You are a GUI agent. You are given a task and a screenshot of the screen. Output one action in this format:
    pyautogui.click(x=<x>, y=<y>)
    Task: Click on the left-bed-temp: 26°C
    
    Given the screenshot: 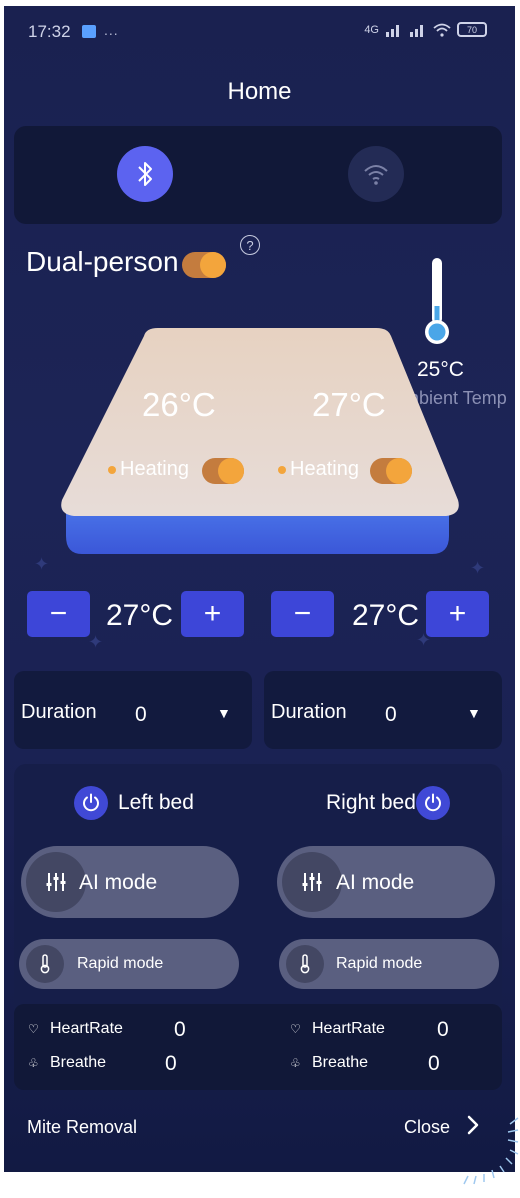 What is the action you would take?
    pyautogui.click(x=179, y=404)
    